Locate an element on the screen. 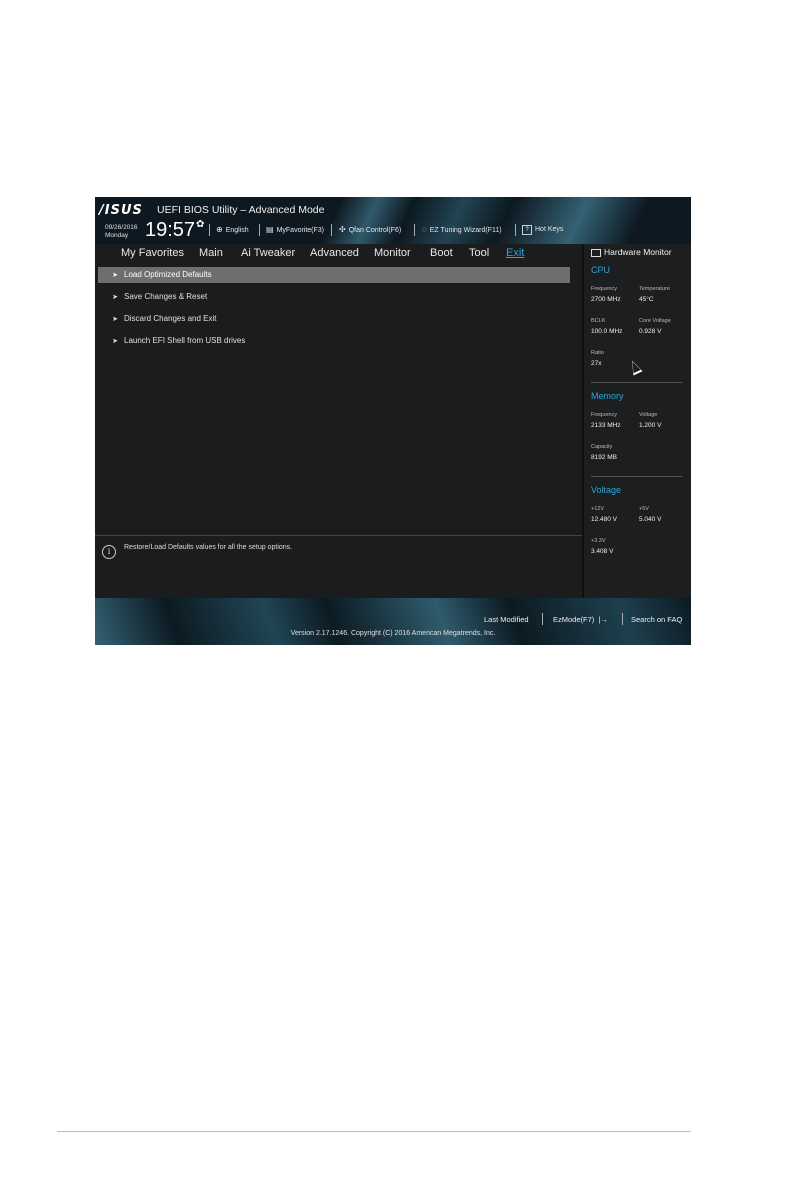 The width and height of the screenshot is (794, 1196). v5-label: +5V is located at coordinates (644, 509).